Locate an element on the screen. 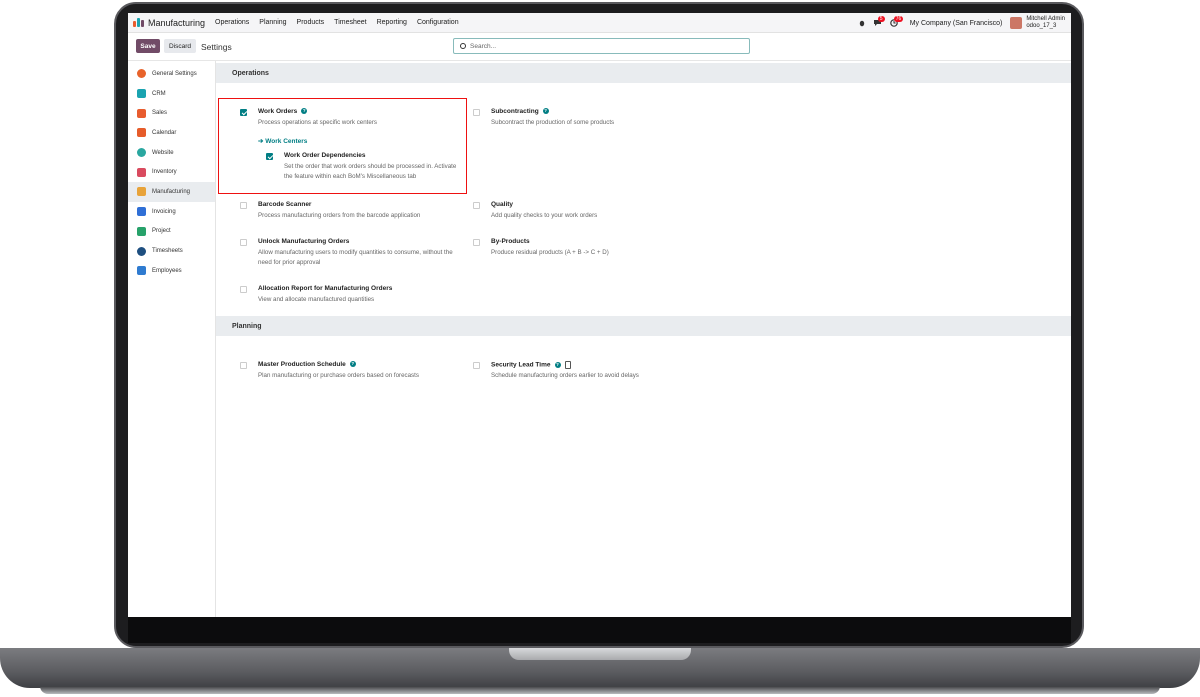 The height and width of the screenshot is (697, 1200). setting-title: Master Production Schedule? is located at coordinates (307, 364).